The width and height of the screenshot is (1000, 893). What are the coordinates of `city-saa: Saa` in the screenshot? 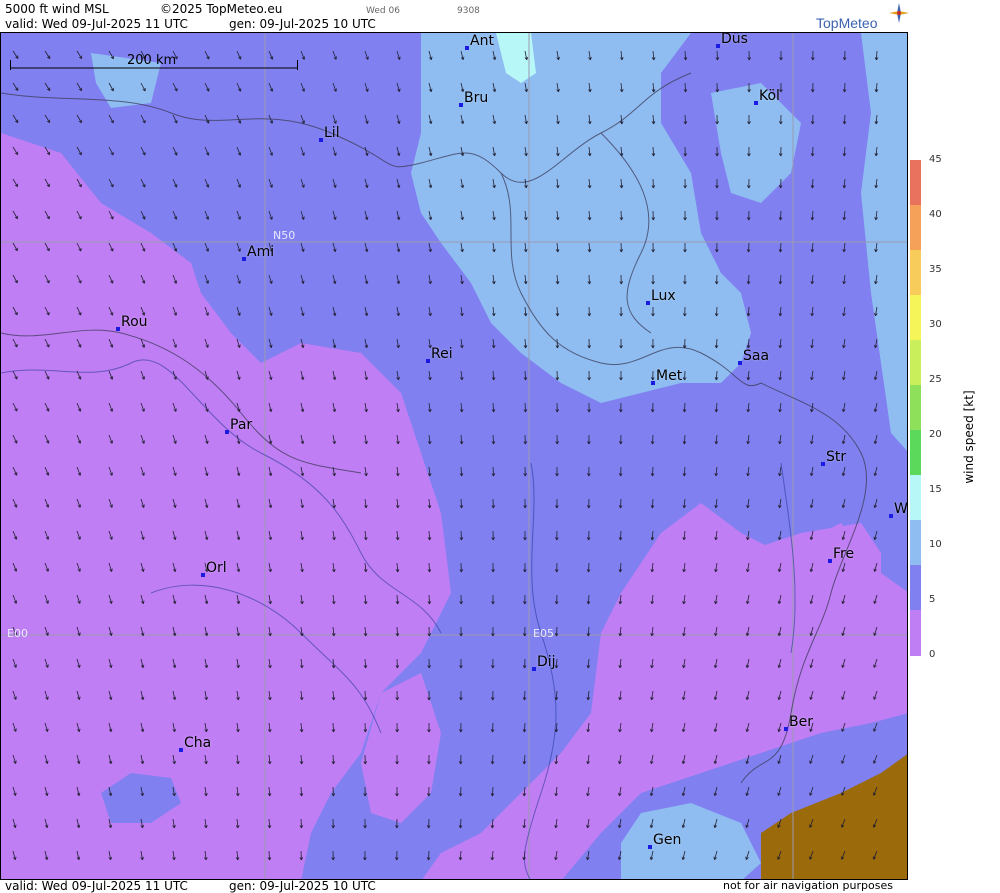 It's located at (756, 356).